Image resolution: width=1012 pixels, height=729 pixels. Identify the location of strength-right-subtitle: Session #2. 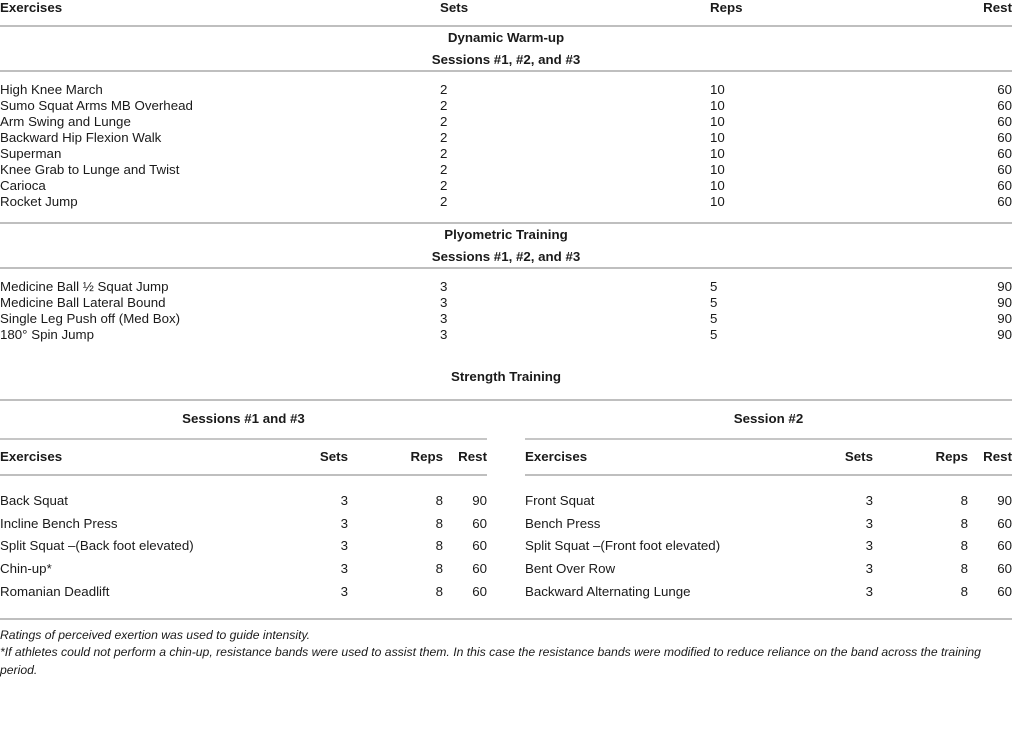
(768, 418).